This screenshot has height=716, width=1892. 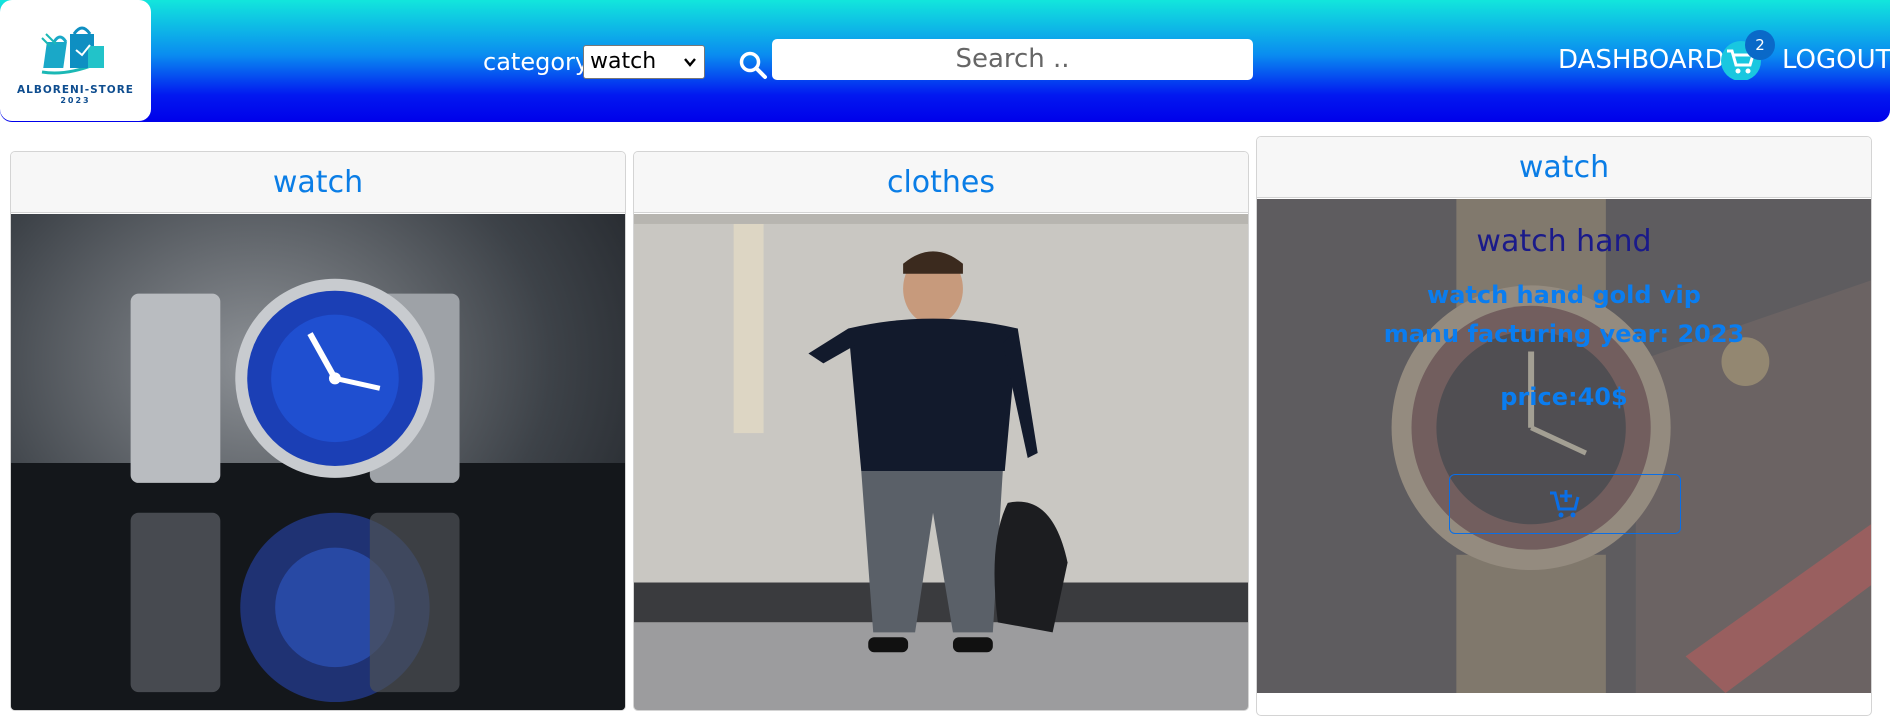 What do you see at coordinates (1641, 60) in the screenshot?
I see `nav-dashboard-link: DASHBOARD` at bounding box center [1641, 60].